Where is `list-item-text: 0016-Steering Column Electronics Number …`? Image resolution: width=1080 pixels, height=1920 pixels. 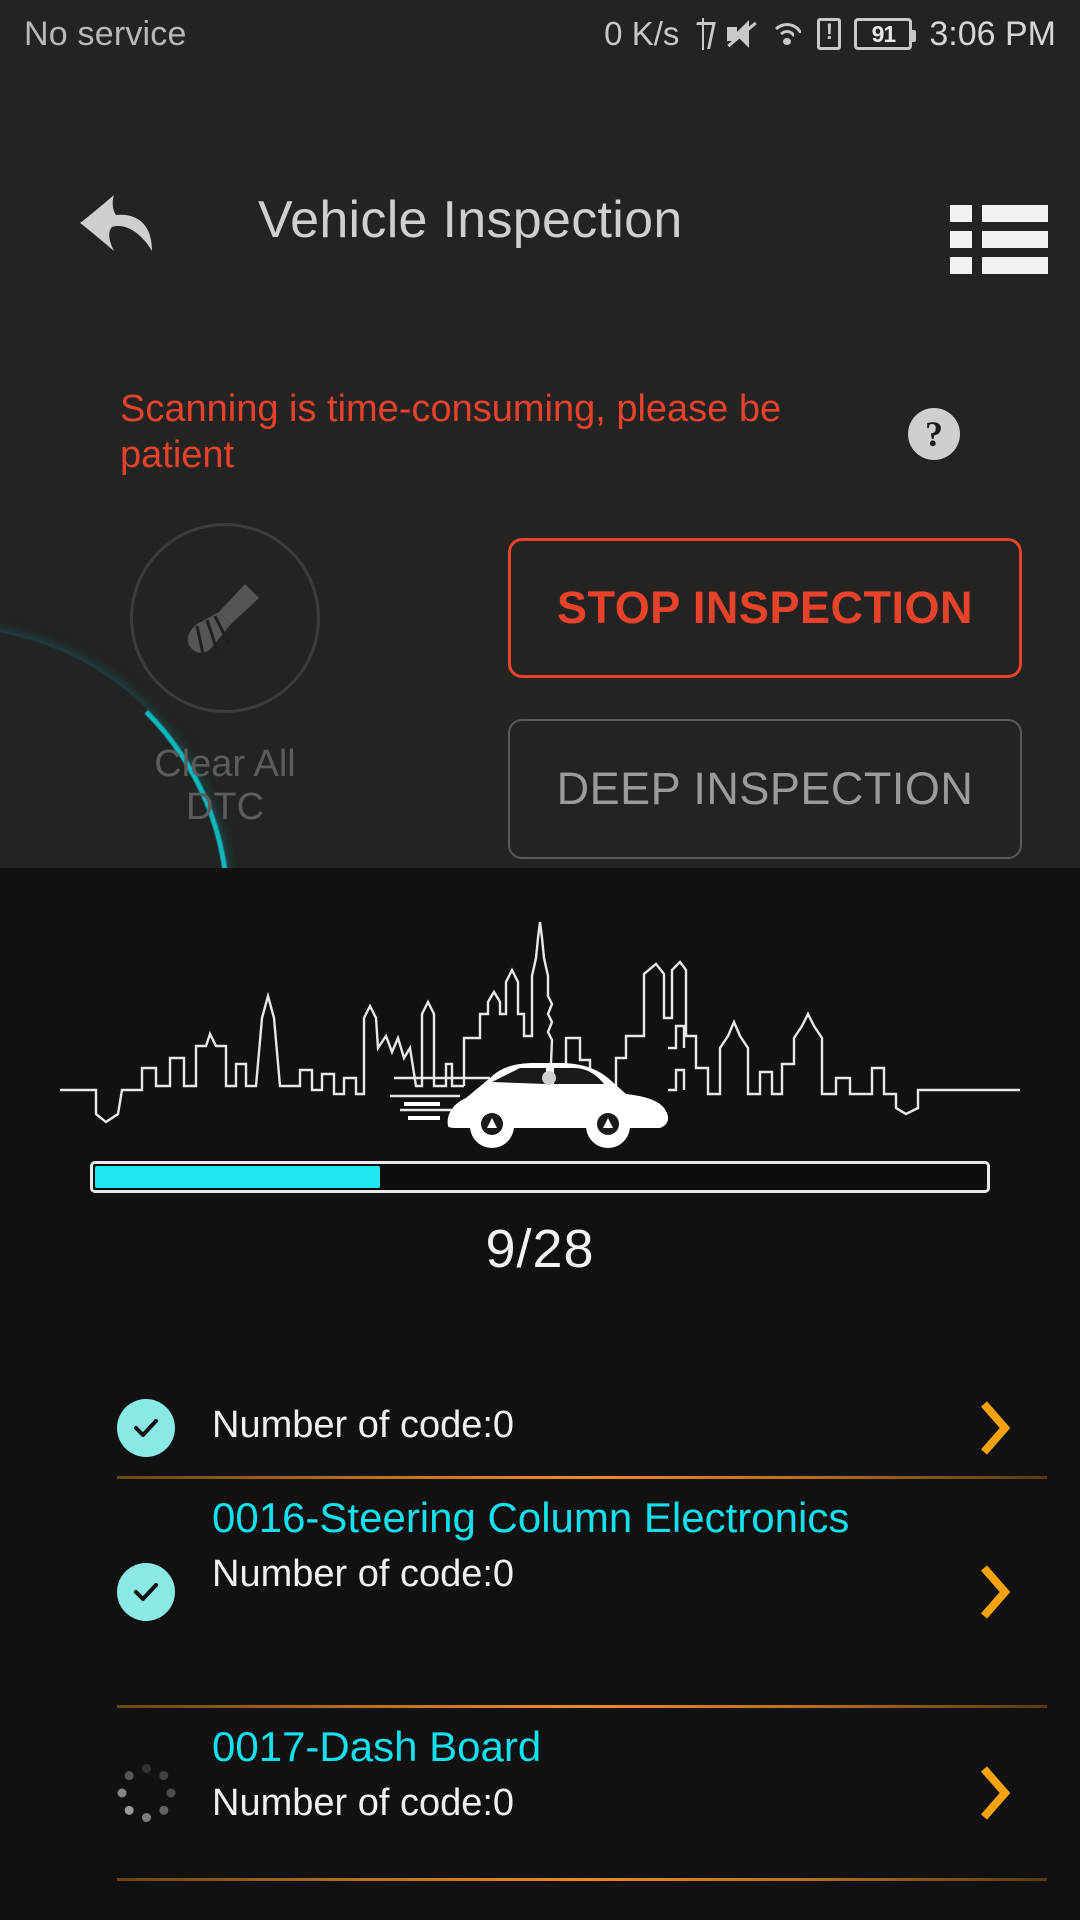
list-item-text: 0016-Steering Column Electronics Number … is located at coordinates (581, 1546).